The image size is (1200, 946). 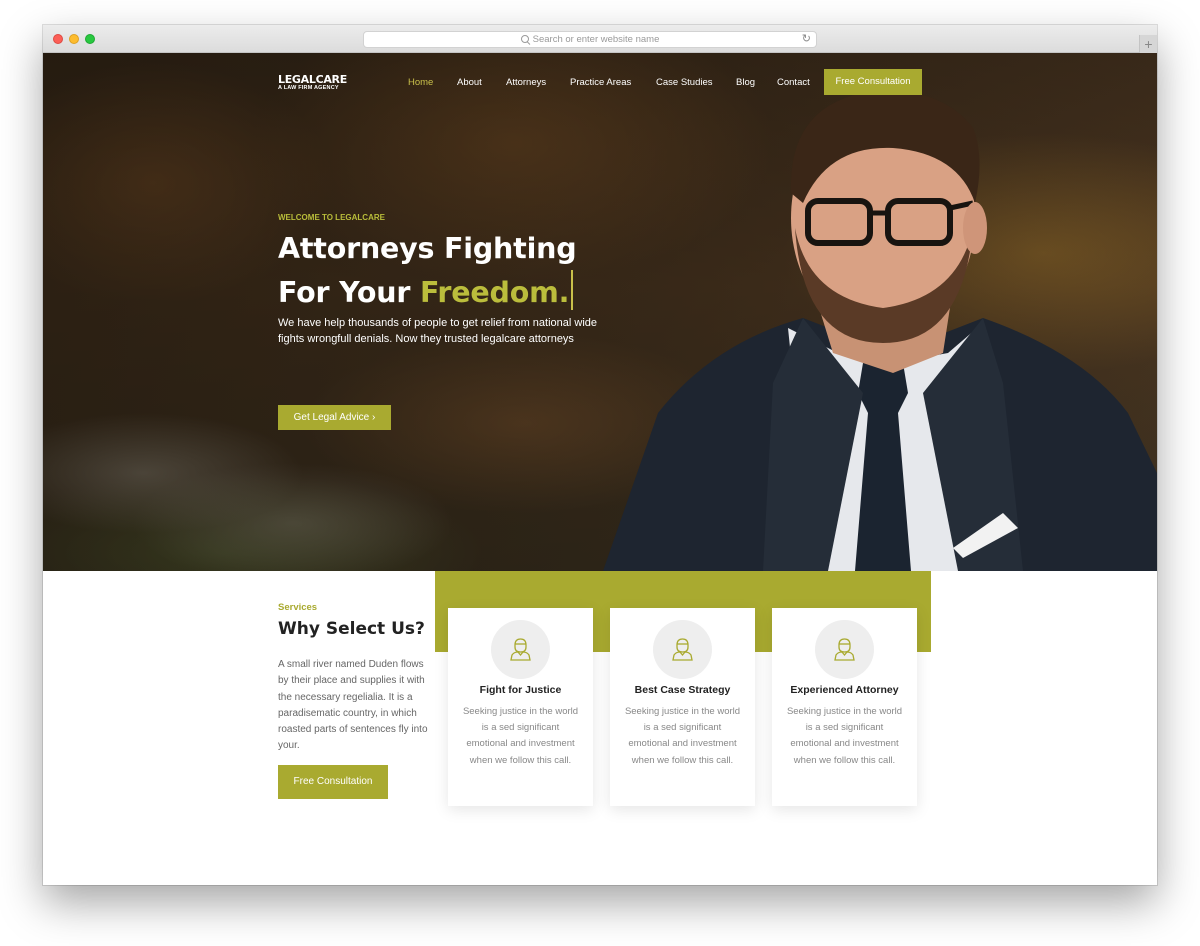 I want to click on nav-link-home: Home, so click(x=420, y=82).